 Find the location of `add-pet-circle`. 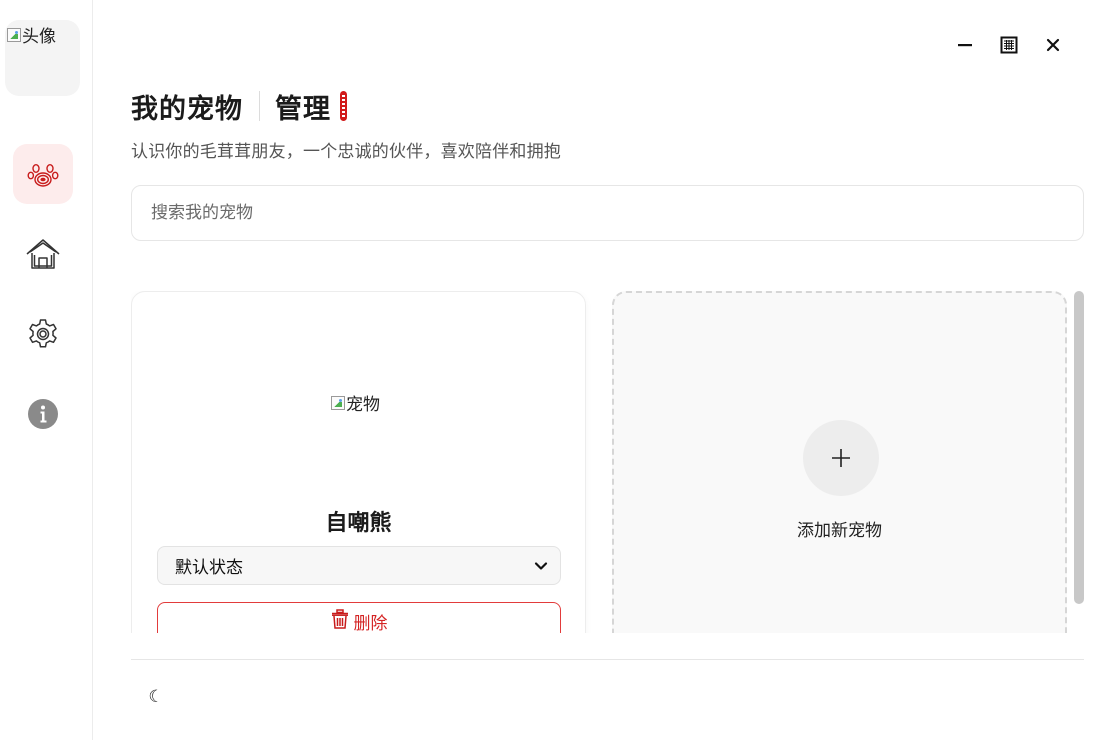

add-pet-circle is located at coordinates (841, 458).